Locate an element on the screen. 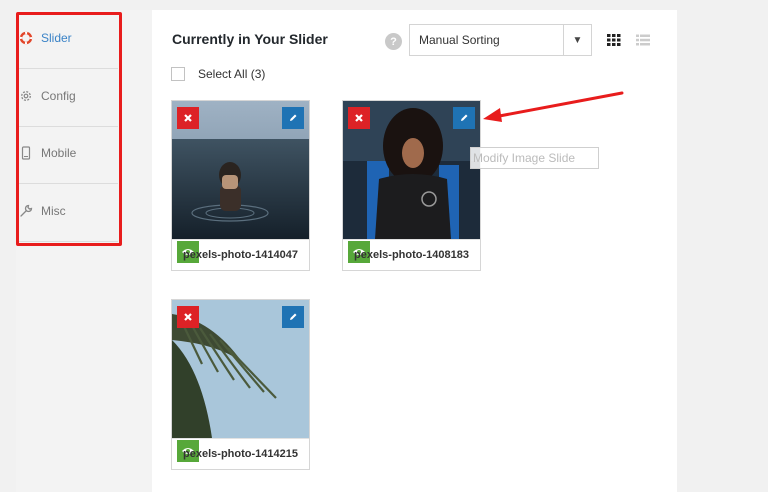 This screenshot has width=768, height=492. slide-card: pexels-photo-1408183 is located at coordinates (411, 185).